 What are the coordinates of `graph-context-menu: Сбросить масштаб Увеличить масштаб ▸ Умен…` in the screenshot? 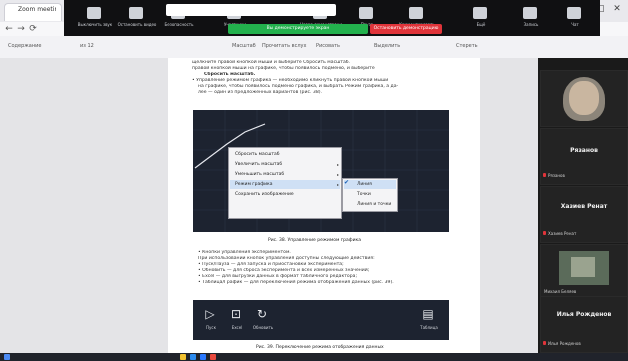 It's located at (285, 183).